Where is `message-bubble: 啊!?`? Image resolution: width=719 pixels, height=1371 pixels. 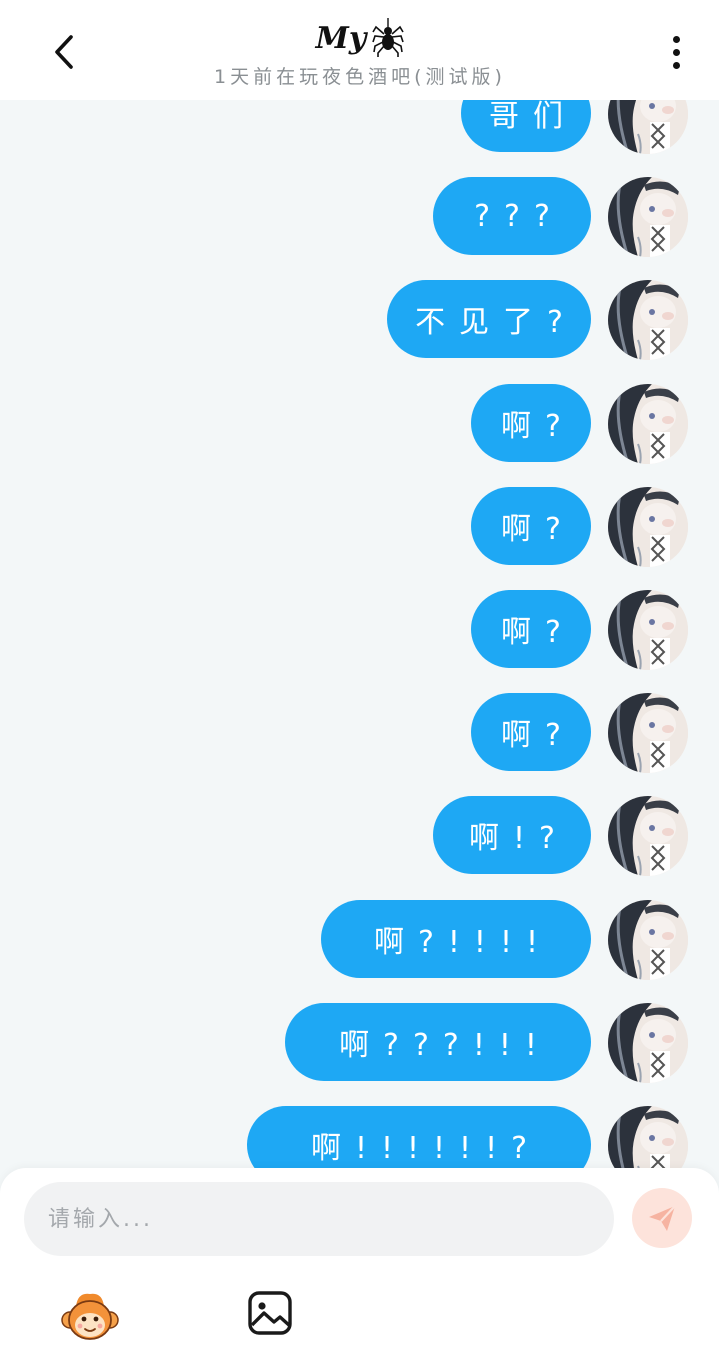
message-bubble: 啊!? is located at coordinates (512, 835).